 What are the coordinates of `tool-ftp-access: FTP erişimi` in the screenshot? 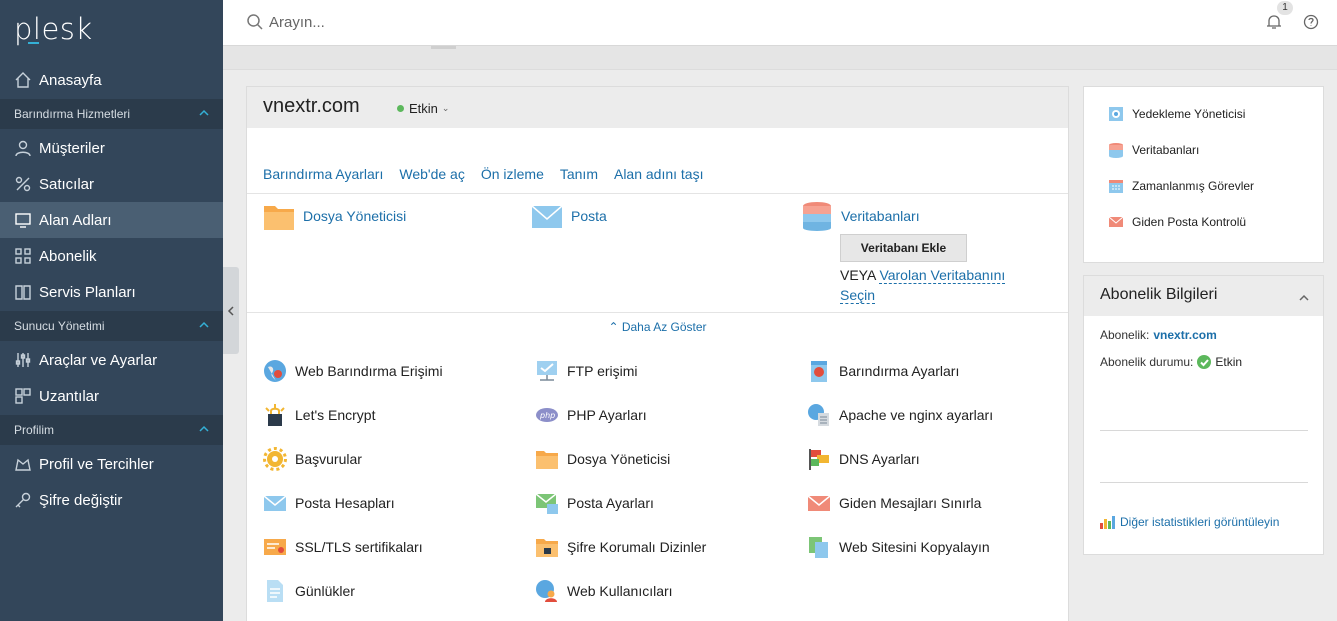 It's located at (586, 371).